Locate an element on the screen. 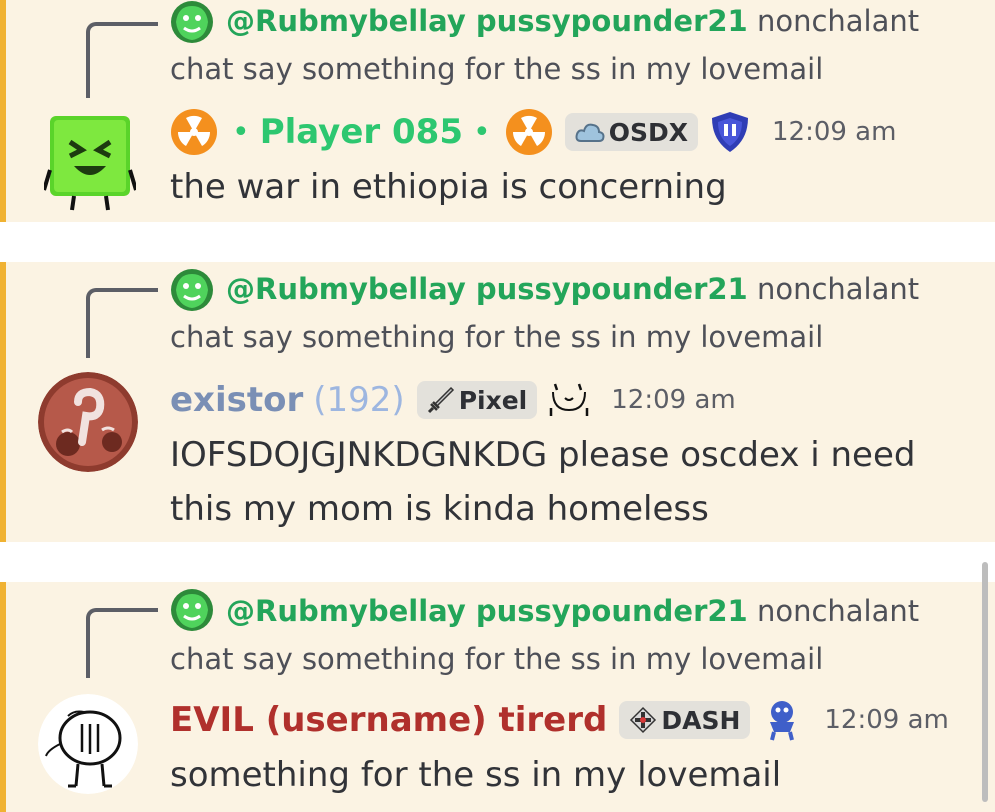 This screenshot has width=995, height=812. author-name: EVIL (username) tirerd is located at coordinates (388, 720).